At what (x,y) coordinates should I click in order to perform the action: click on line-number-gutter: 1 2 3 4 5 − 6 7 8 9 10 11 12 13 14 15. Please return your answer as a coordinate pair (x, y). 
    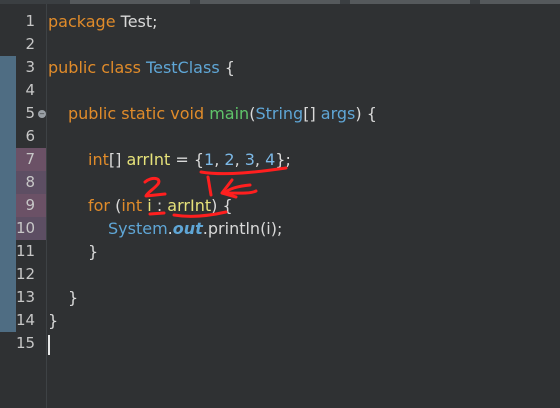
    Looking at the image, I should click on (23, 206).